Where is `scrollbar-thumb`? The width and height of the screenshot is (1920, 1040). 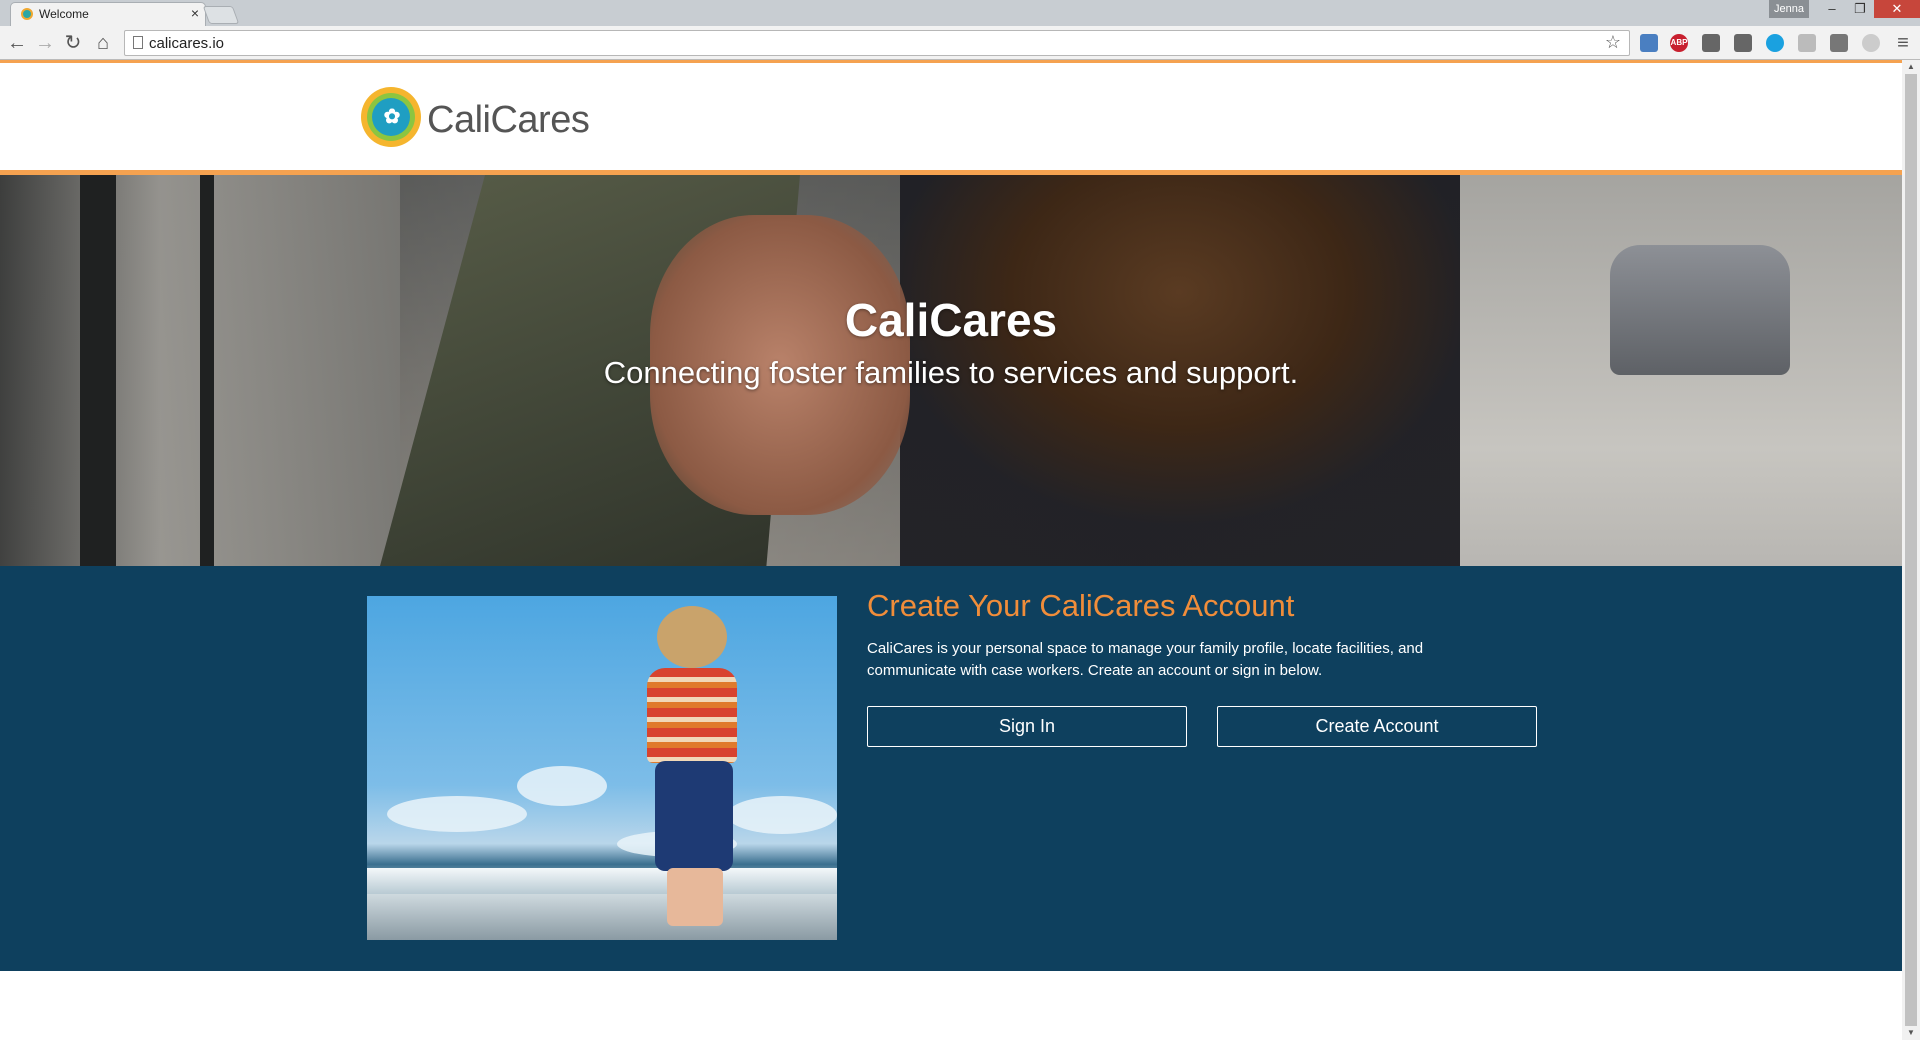
scrollbar-thumb is located at coordinates (1911, 550).